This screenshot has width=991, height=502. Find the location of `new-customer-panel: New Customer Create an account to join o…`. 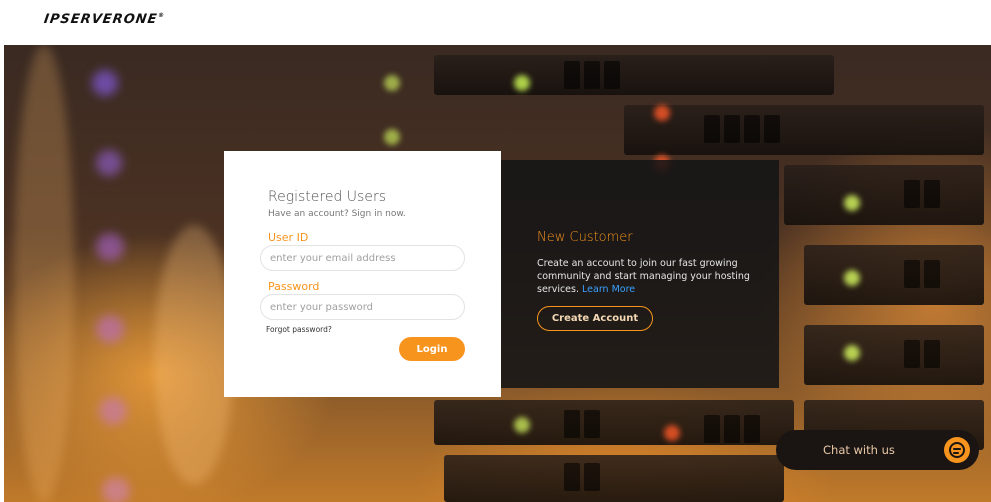

new-customer-panel: New Customer Create an account to join o… is located at coordinates (640, 274).